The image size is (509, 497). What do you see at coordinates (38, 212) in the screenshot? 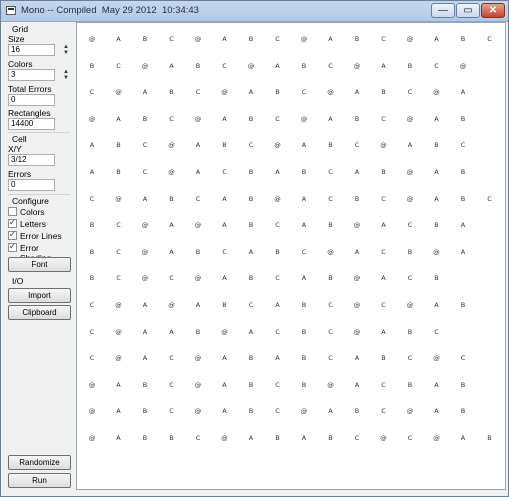
I see `colors-checkbox: Colors` at bounding box center [38, 212].